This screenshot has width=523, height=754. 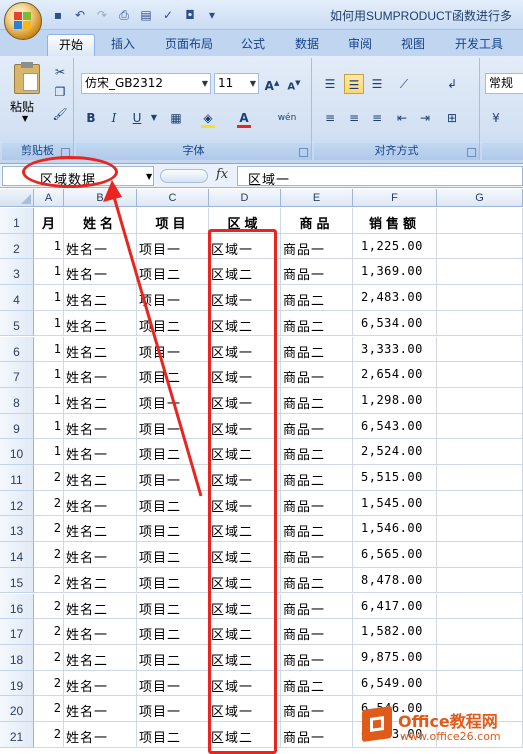 I want to click on select-all-button, so click(x=17, y=198).